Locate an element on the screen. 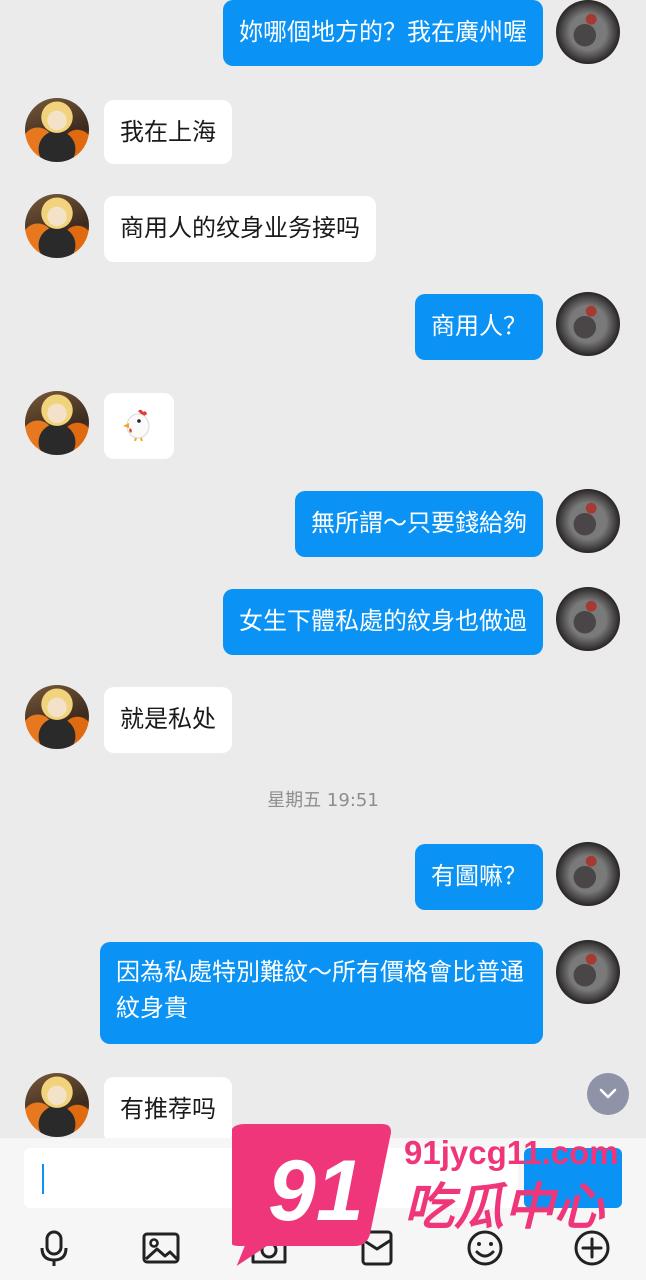 The width and height of the screenshot is (646, 1280). message-row-incoming: 就是私处 is located at coordinates (323, 720).